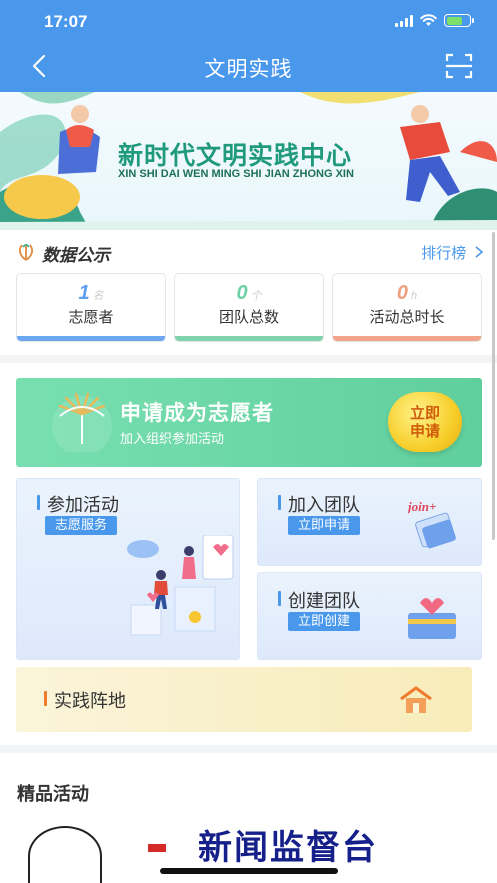 This screenshot has width=497, height=883. What do you see at coordinates (157, 848) in the screenshot?
I see `activity-badge` at bounding box center [157, 848].